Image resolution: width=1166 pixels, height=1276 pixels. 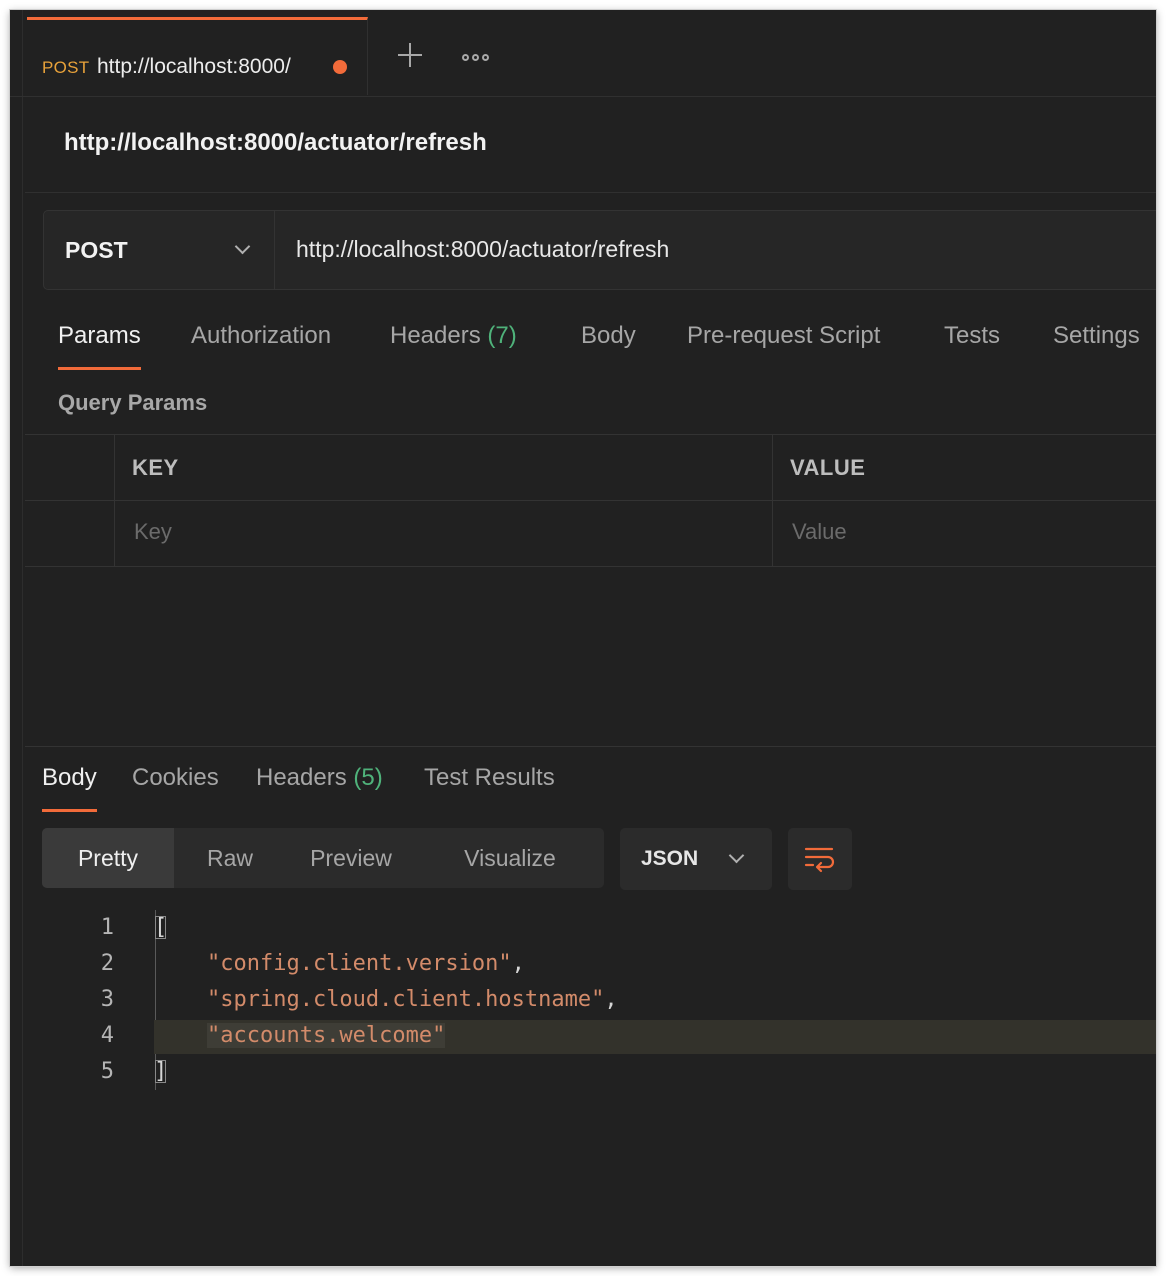 What do you see at coordinates (159, 250) in the screenshot?
I see `method-select: POST` at bounding box center [159, 250].